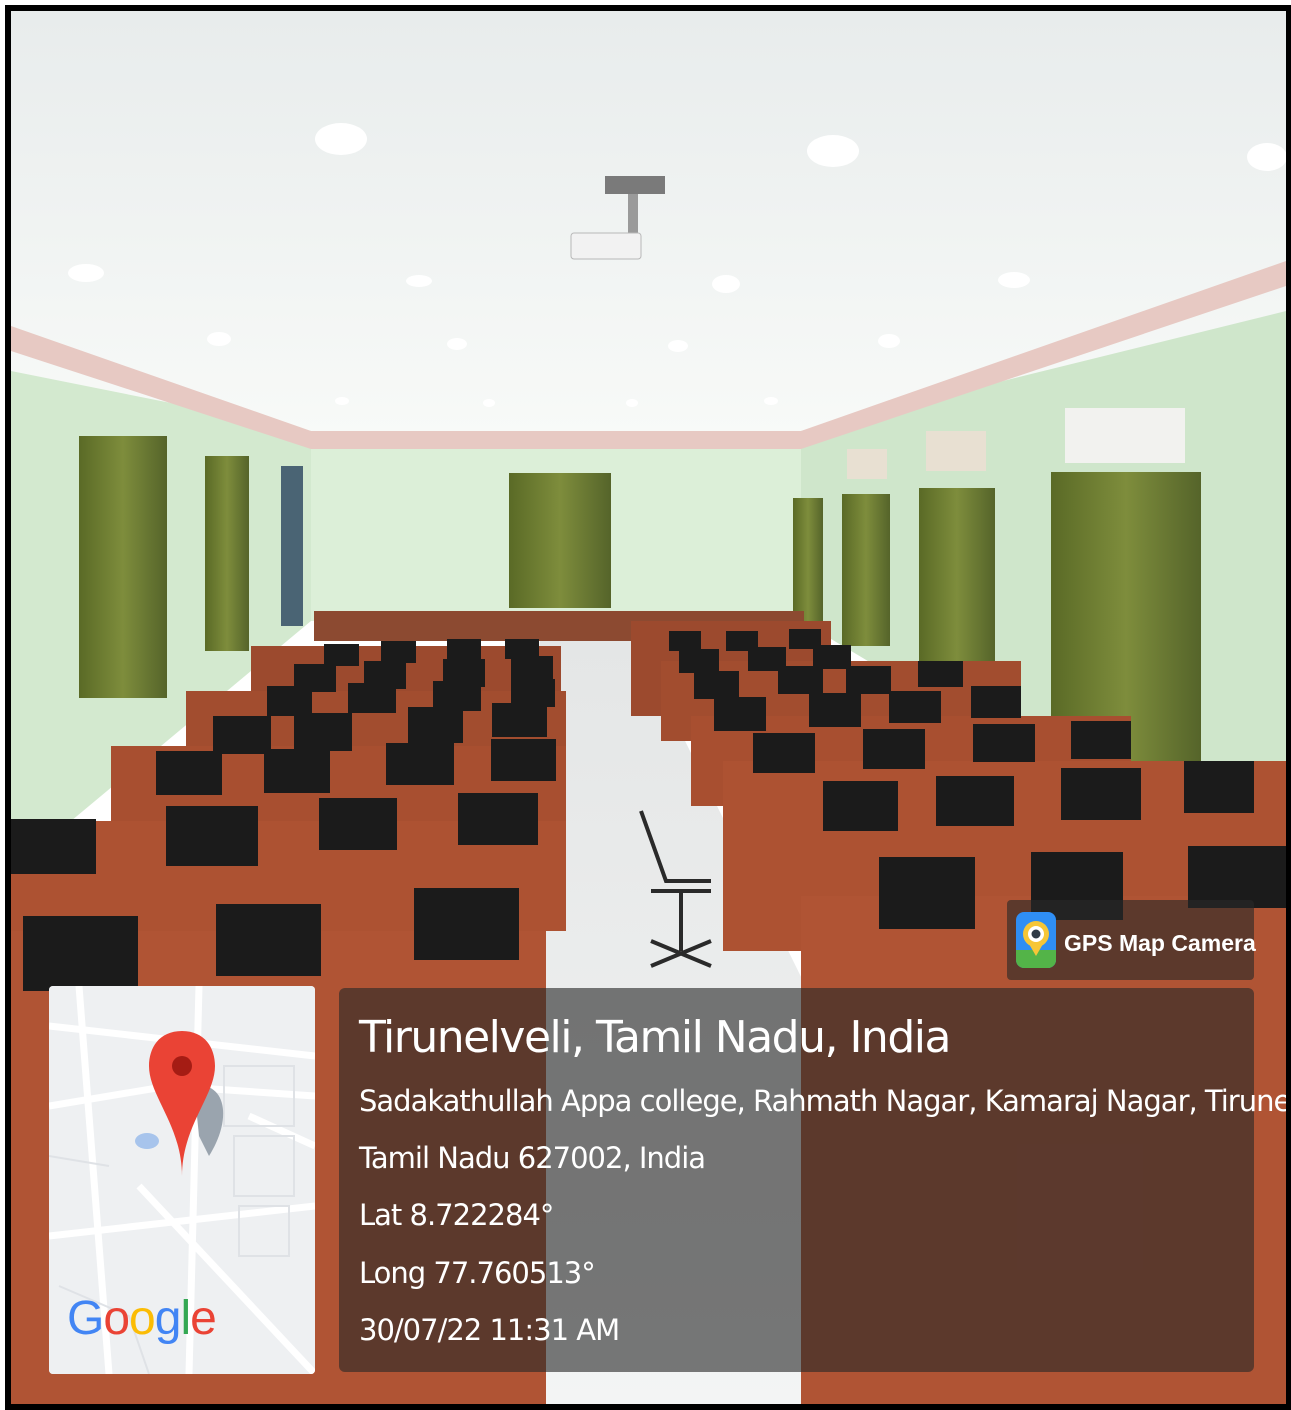  What do you see at coordinates (142, 1318) in the screenshot?
I see `google-logo: Google` at bounding box center [142, 1318].